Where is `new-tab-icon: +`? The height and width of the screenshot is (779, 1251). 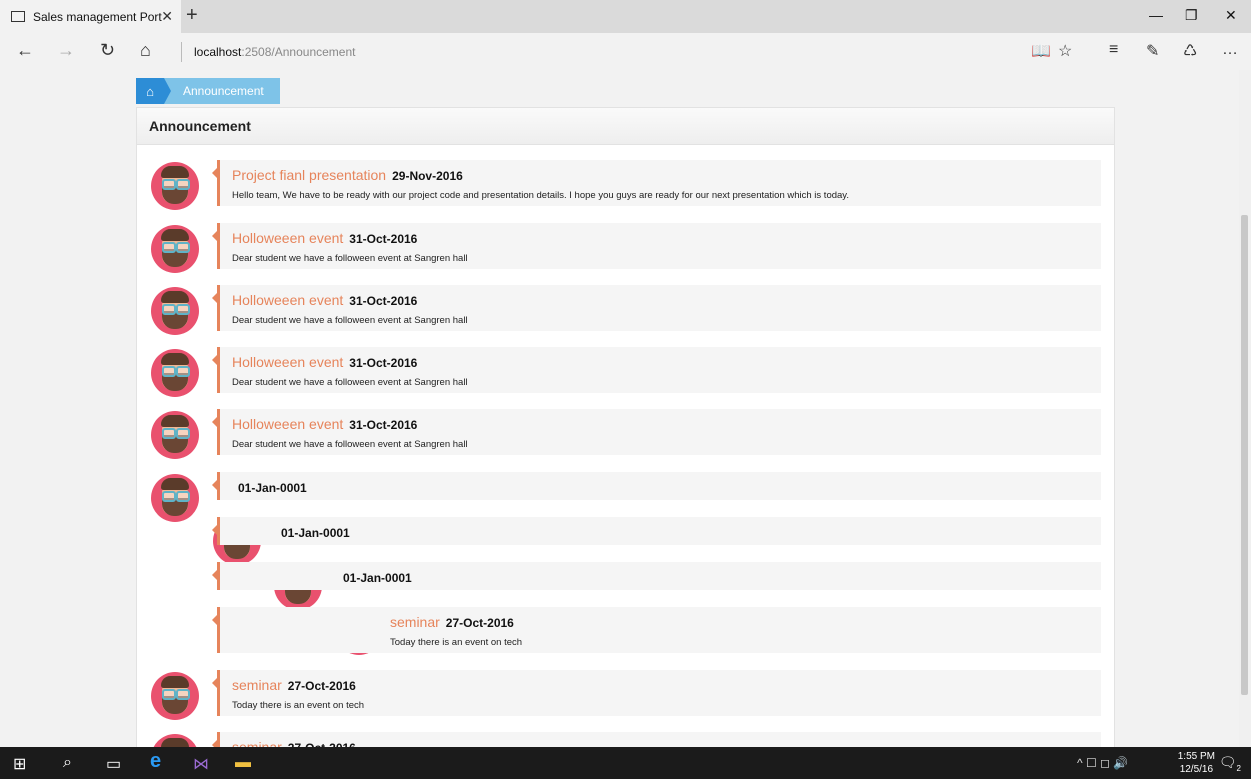 new-tab-icon: + is located at coordinates (192, 15).